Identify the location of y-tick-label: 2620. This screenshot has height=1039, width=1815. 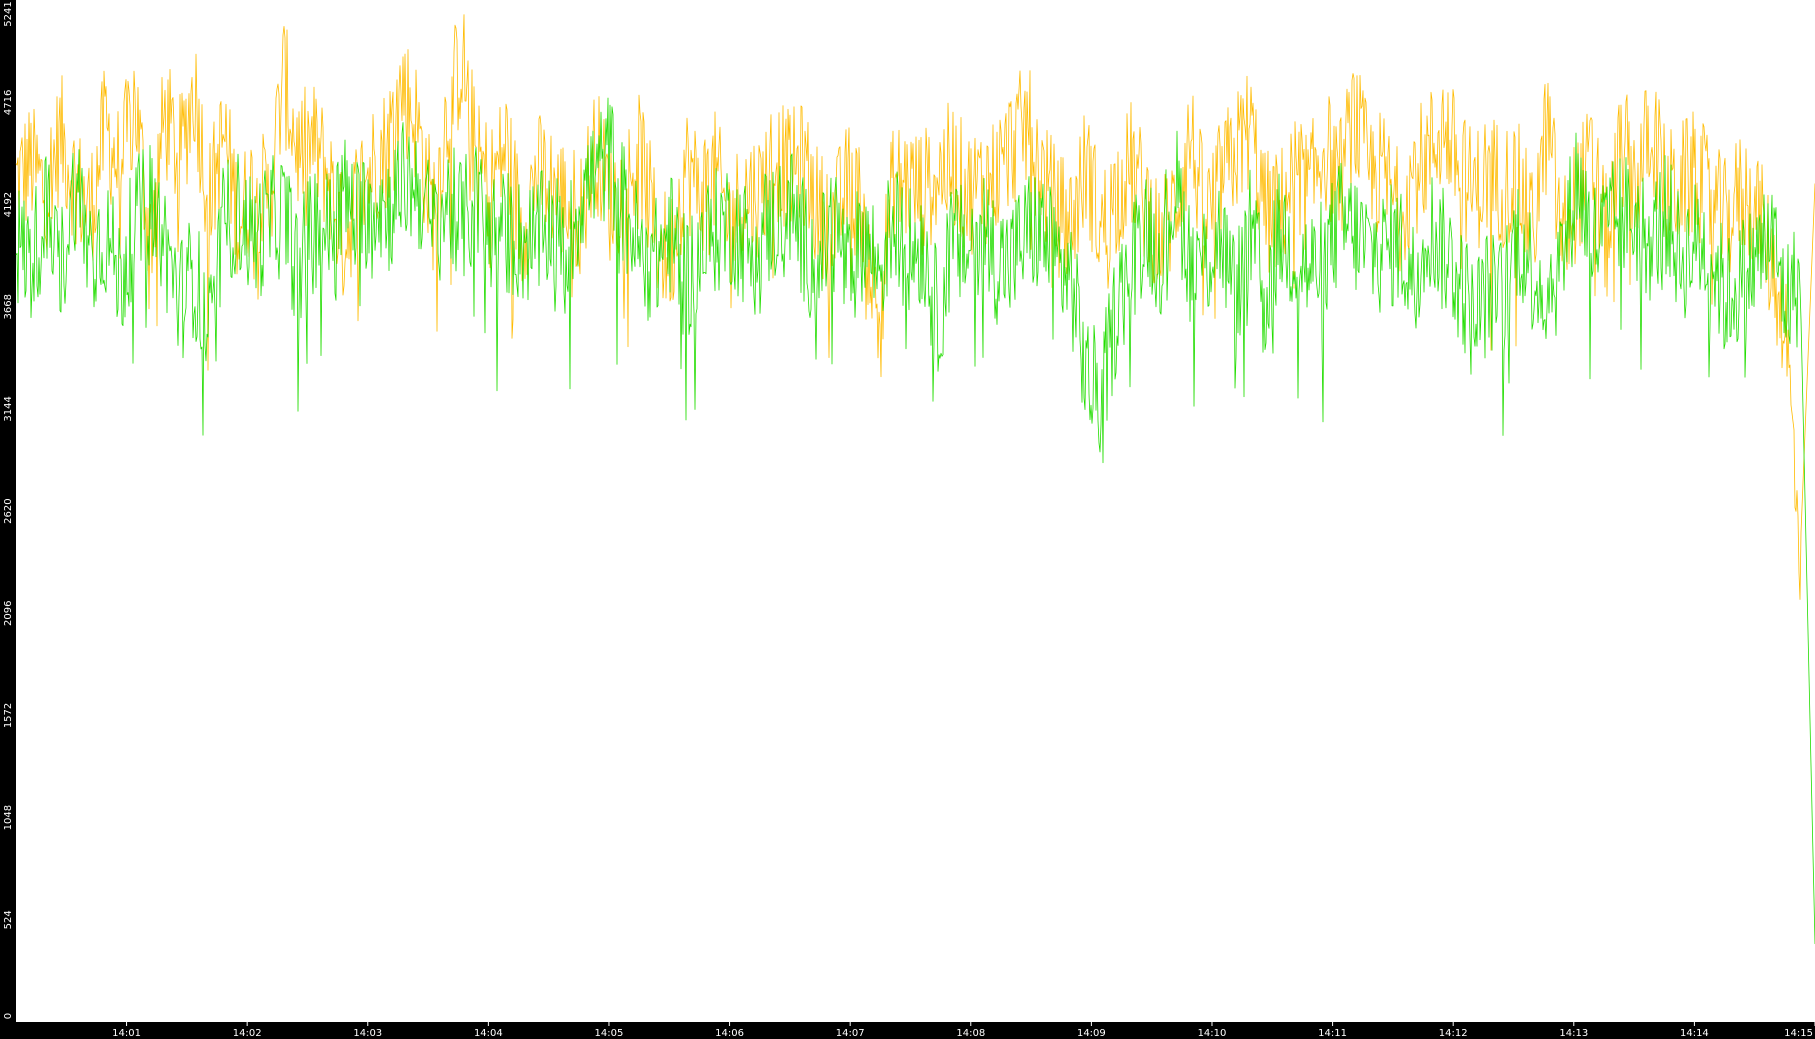
(8, 510).